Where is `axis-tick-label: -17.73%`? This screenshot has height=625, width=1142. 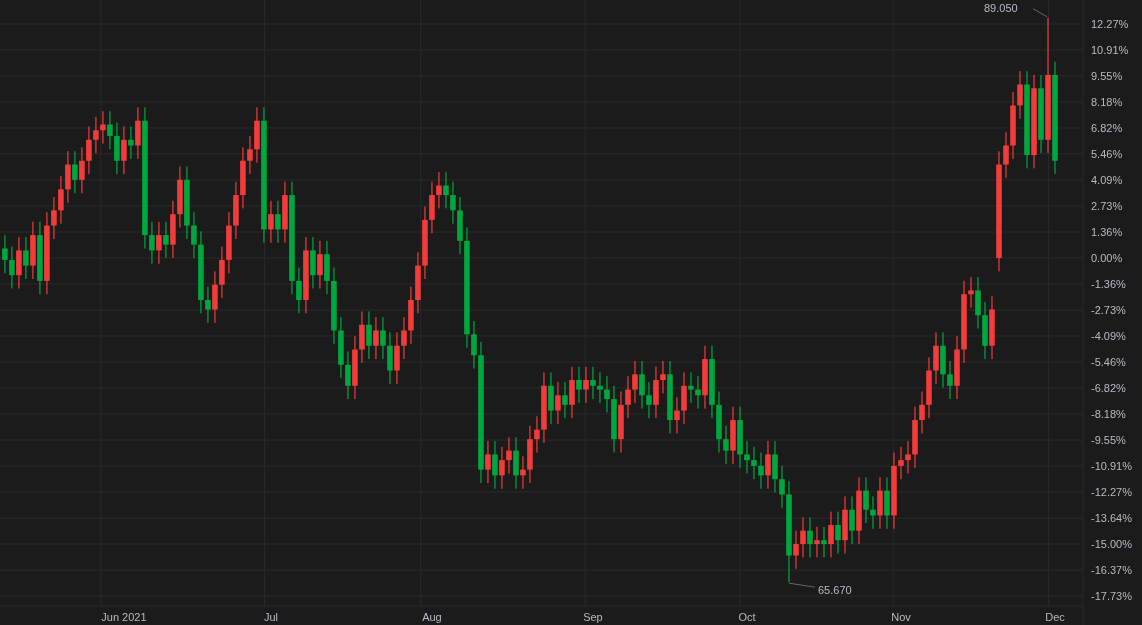 axis-tick-label: -17.73% is located at coordinates (1111, 596).